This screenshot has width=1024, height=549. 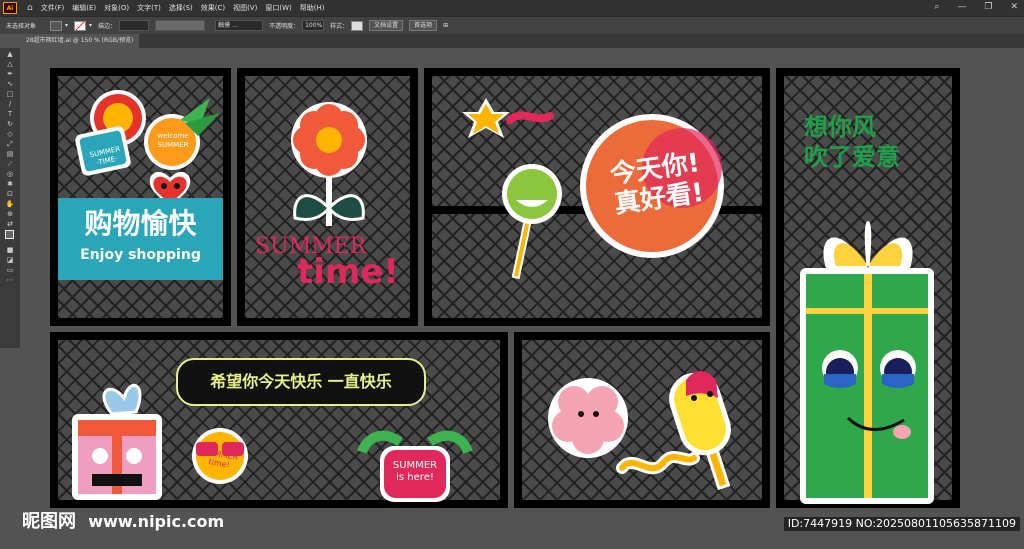 What do you see at coordinates (147, 149) in the screenshot?
I see `shopping-illustration` at bounding box center [147, 149].